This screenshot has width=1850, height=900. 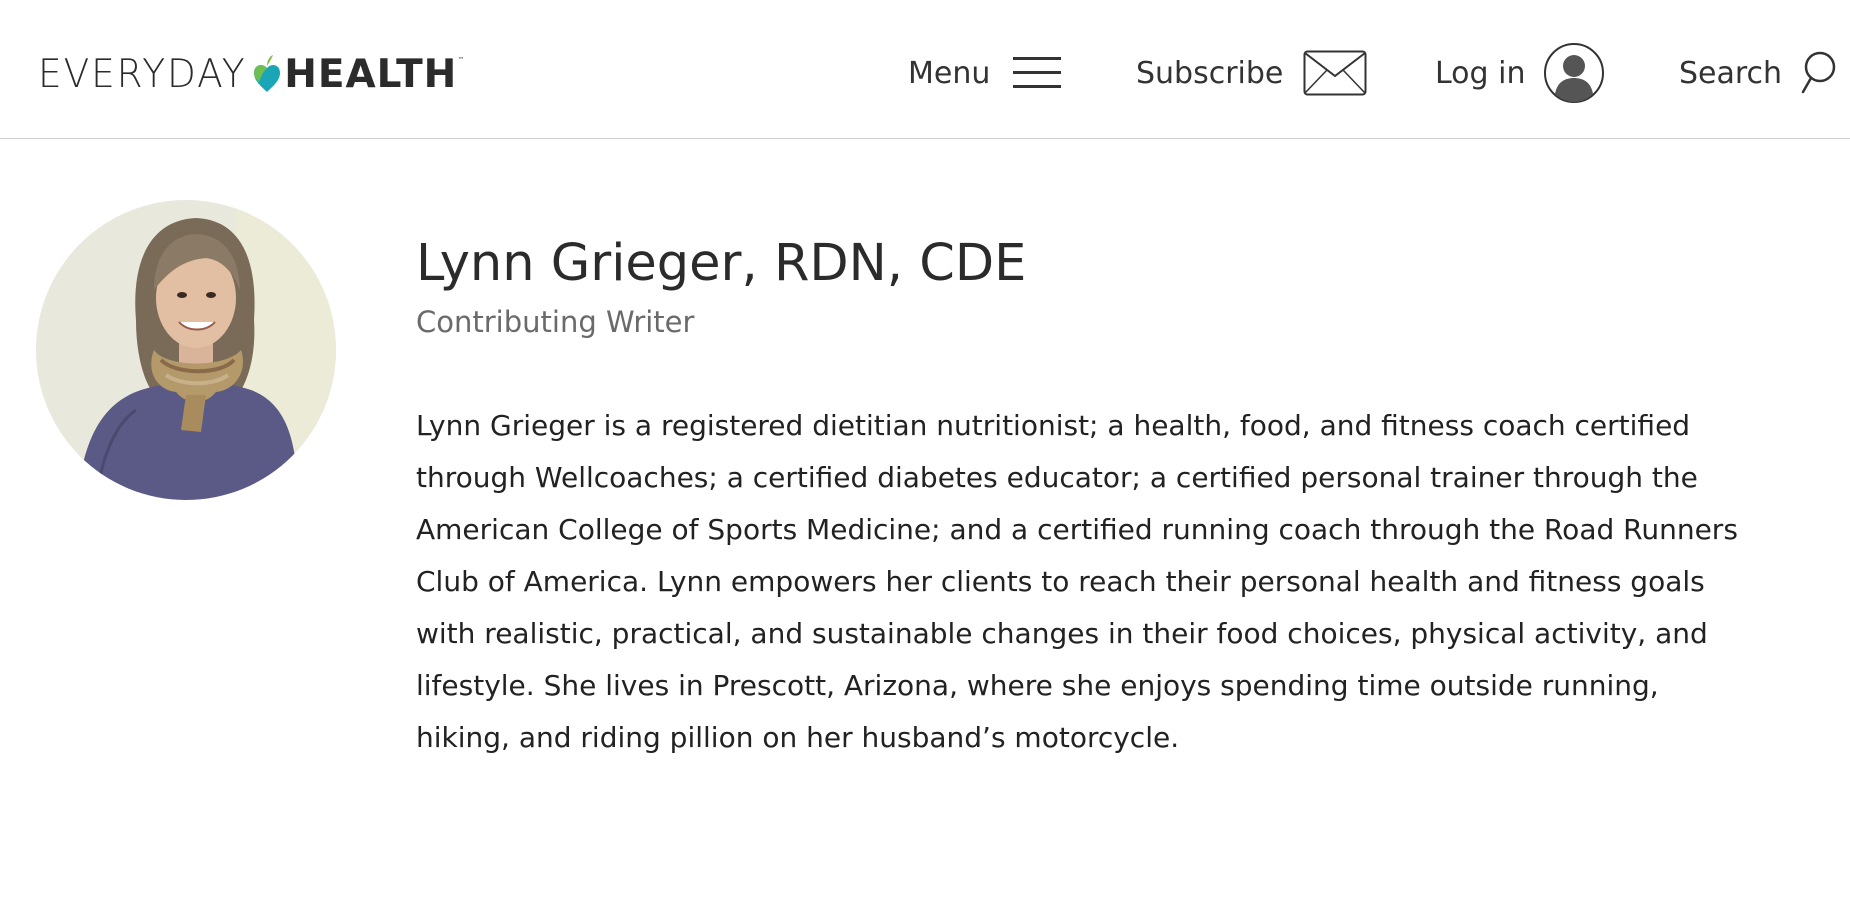 I want to click on hamburger-icon, so click(x=1037, y=73).